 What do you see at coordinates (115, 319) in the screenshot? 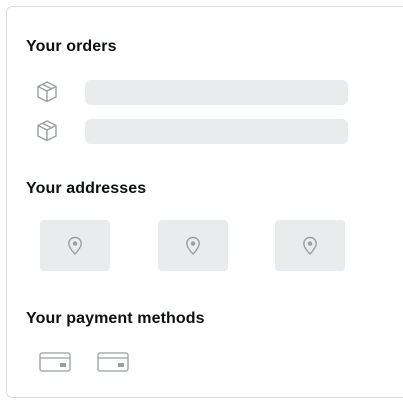
I see `payment-methods-section-title: Your payment methods` at bounding box center [115, 319].